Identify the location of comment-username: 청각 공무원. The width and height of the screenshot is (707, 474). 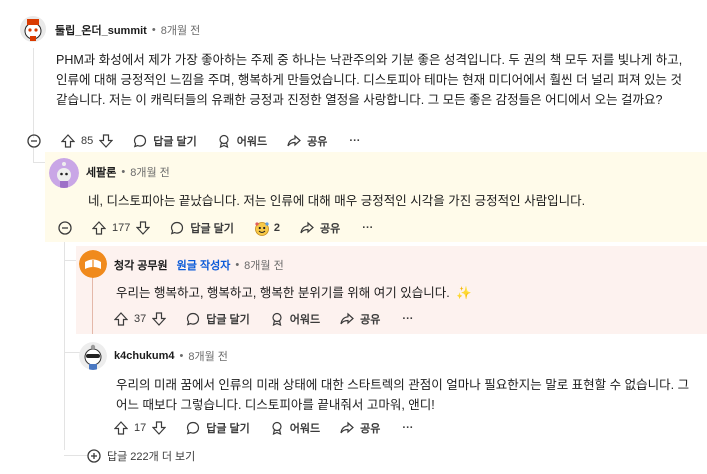
(141, 265).